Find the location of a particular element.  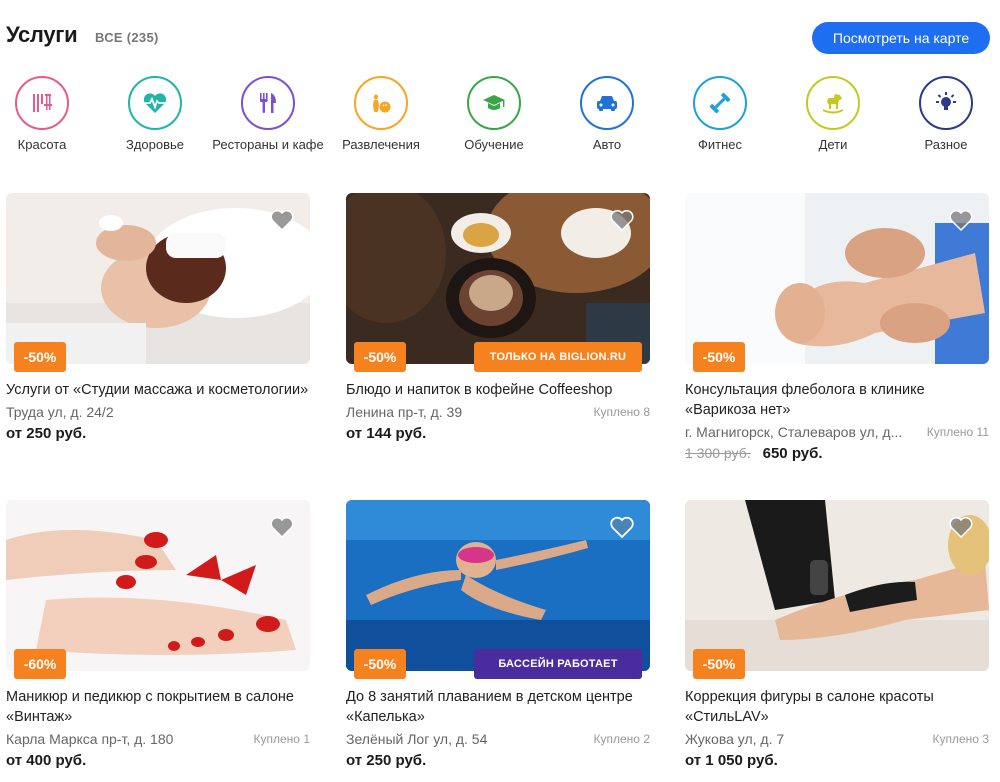

doctor-photo is located at coordinates (837, 278).